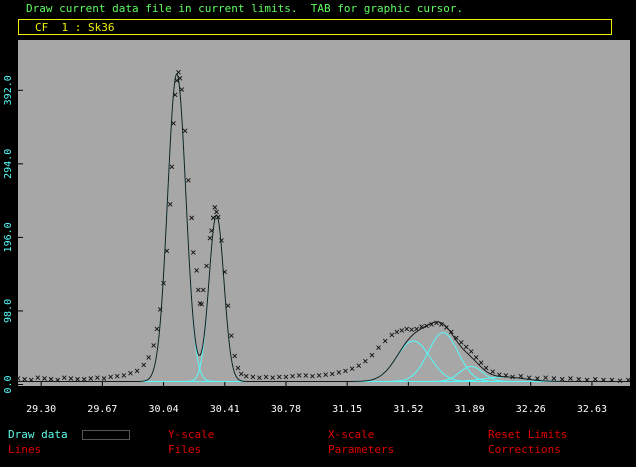  I want to click on x-tick-label: 29.67, so click(102, 409).